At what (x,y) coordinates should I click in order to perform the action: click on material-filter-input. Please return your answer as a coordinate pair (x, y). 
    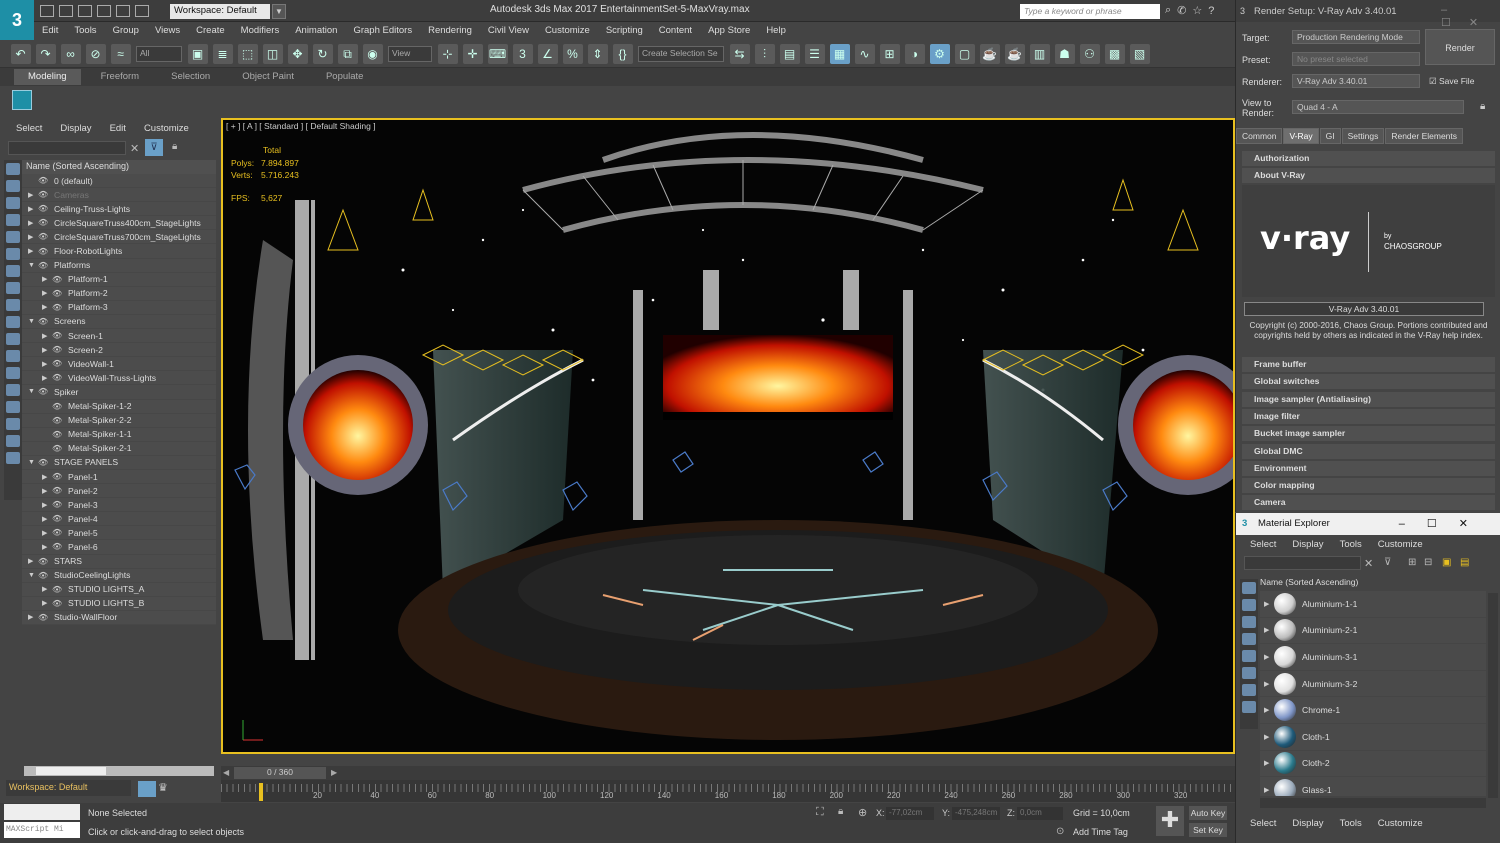
    Looking at the image, I should click on (1302, 563).